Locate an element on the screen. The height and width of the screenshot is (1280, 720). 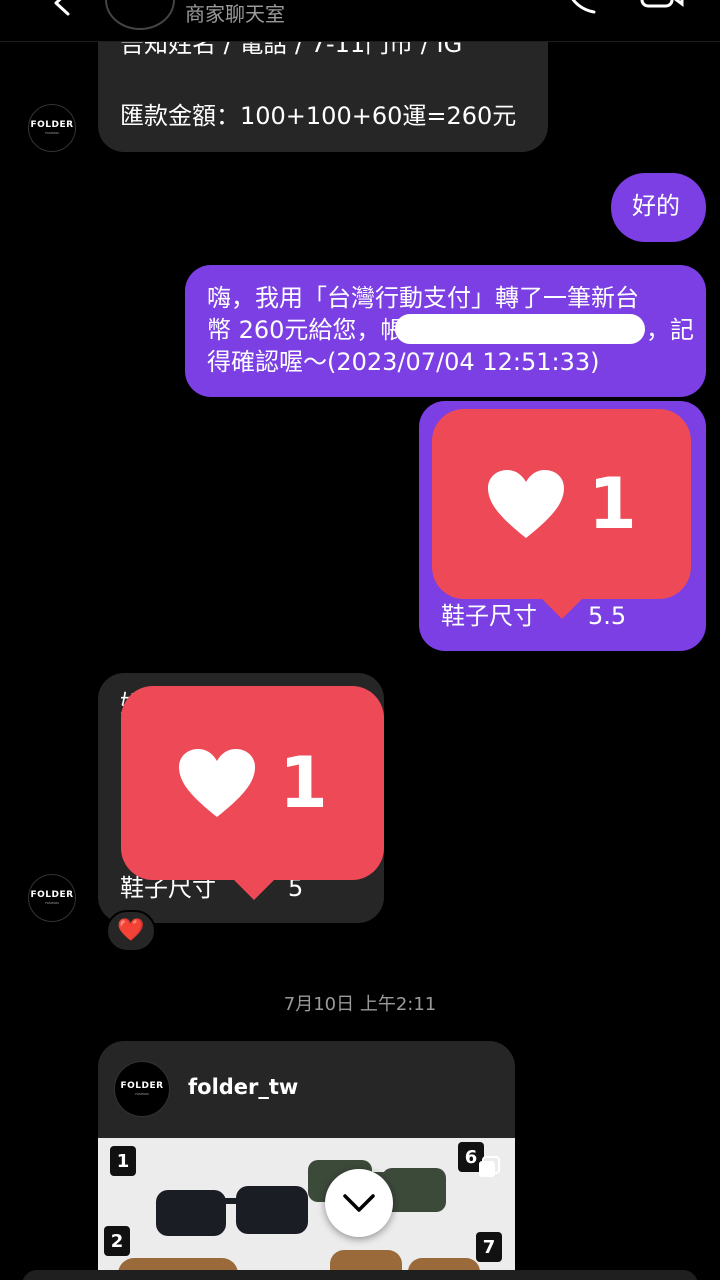
multi-photo-icon is located at coordinates (489, 1166).